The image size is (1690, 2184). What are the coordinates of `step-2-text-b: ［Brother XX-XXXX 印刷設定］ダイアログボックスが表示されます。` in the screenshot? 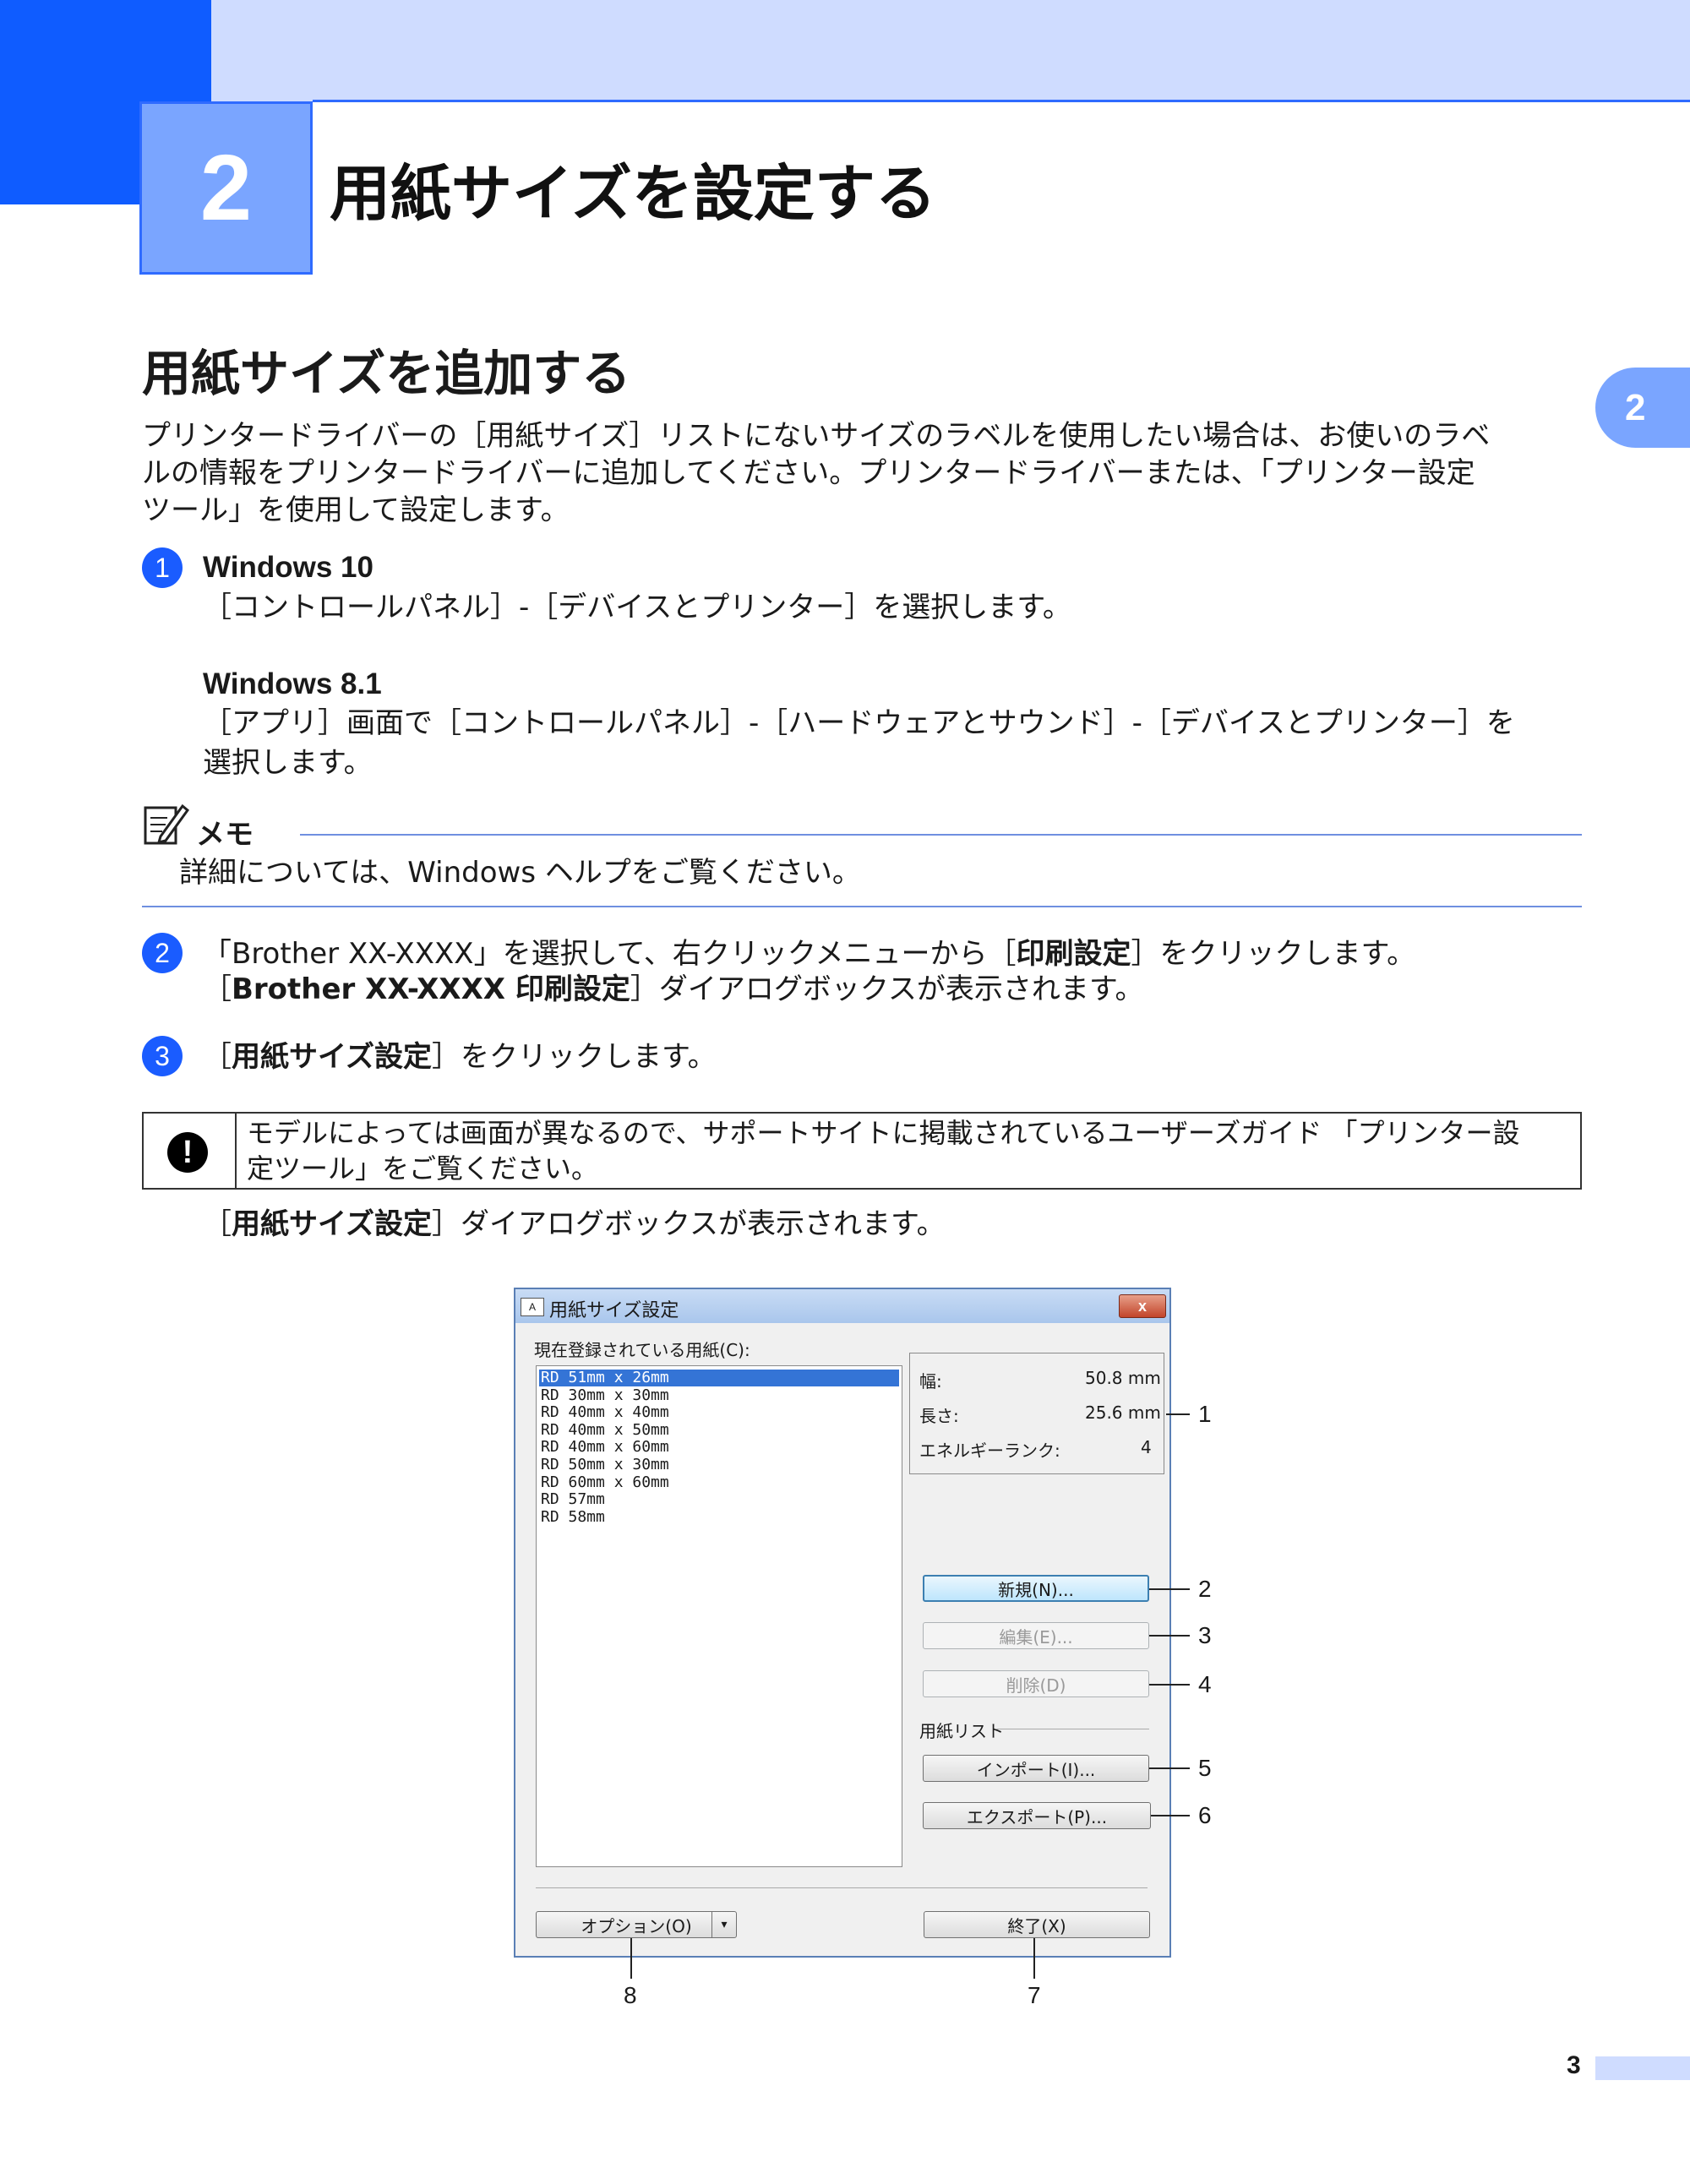 It's located at (673, 989).